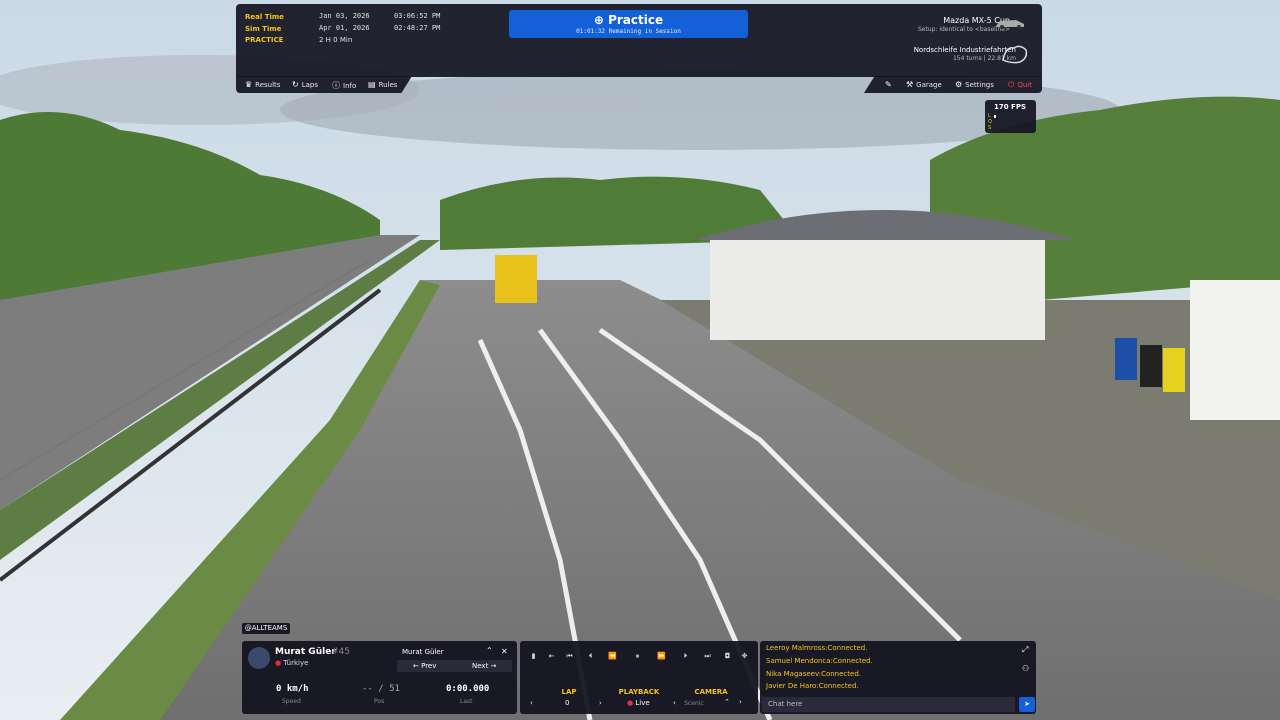 The width and height of the screenshot is (1280, 720). Describe the element at coordinates (569, 692) in the screenshot. I see `lap-label: LAP` at that location.